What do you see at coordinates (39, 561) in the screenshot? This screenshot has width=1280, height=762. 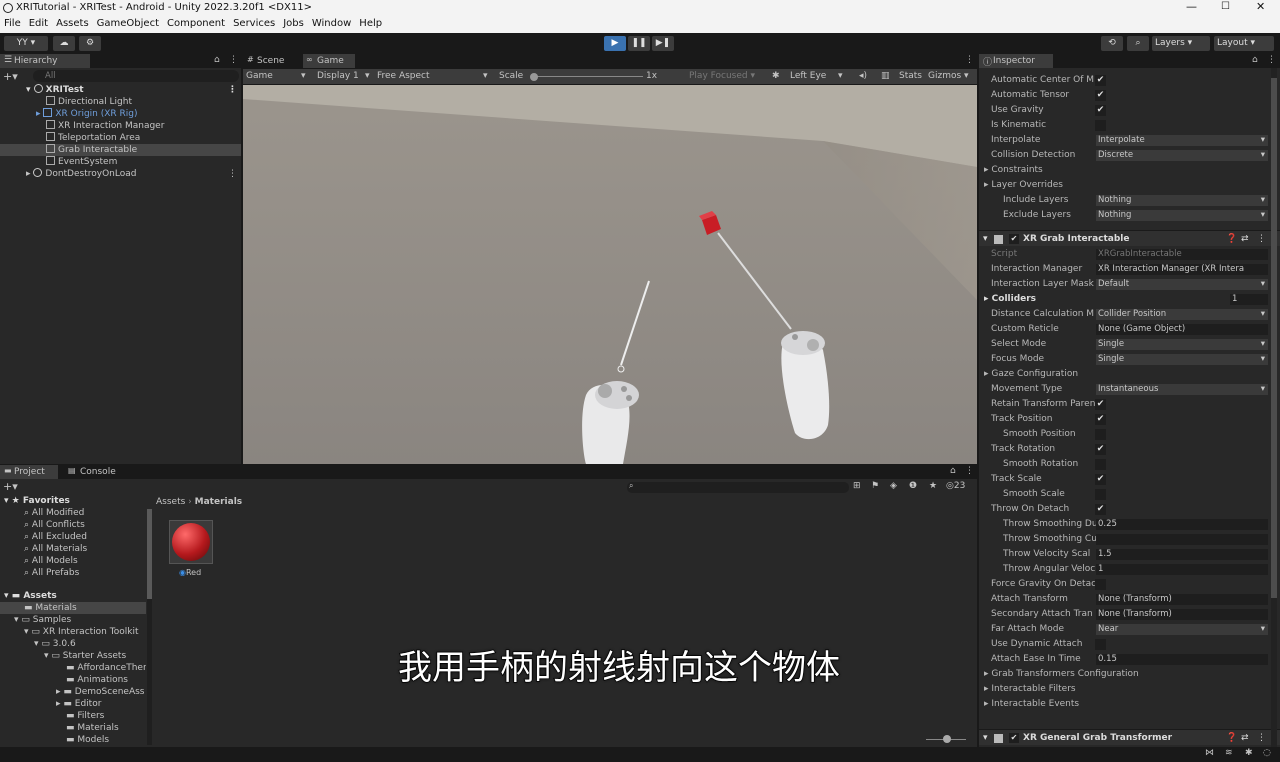 I see `favorite-item: ⌕ All Models` at bounding box center [39, 561].